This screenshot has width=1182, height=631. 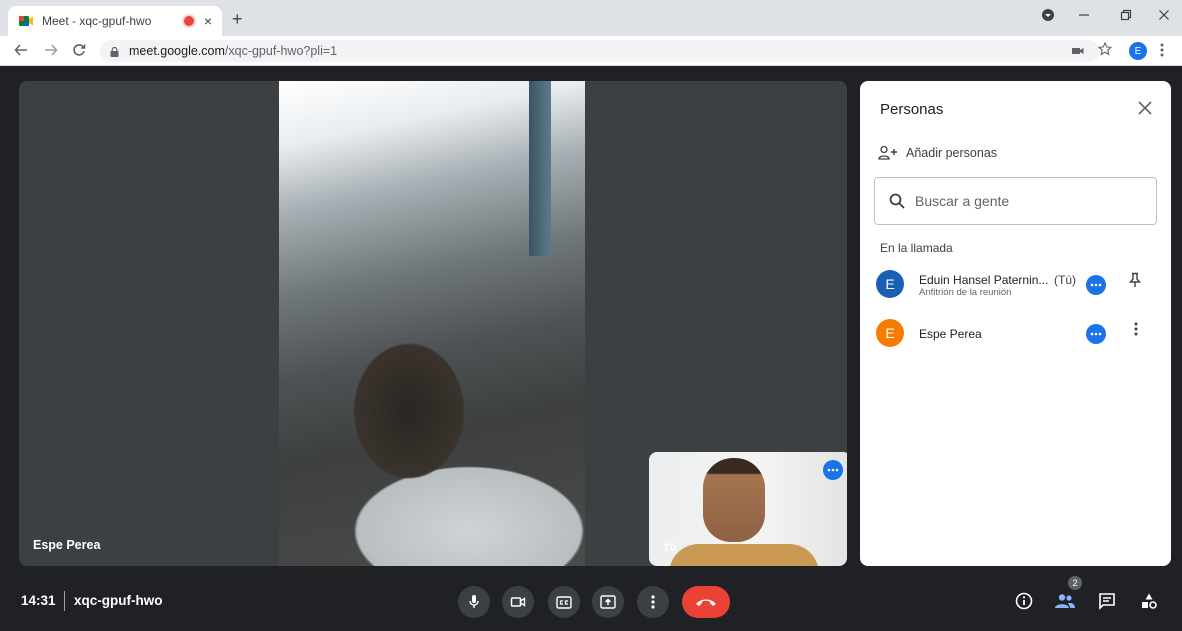 I want to click on self-view-label: Tú, so click(x=670, y=548).